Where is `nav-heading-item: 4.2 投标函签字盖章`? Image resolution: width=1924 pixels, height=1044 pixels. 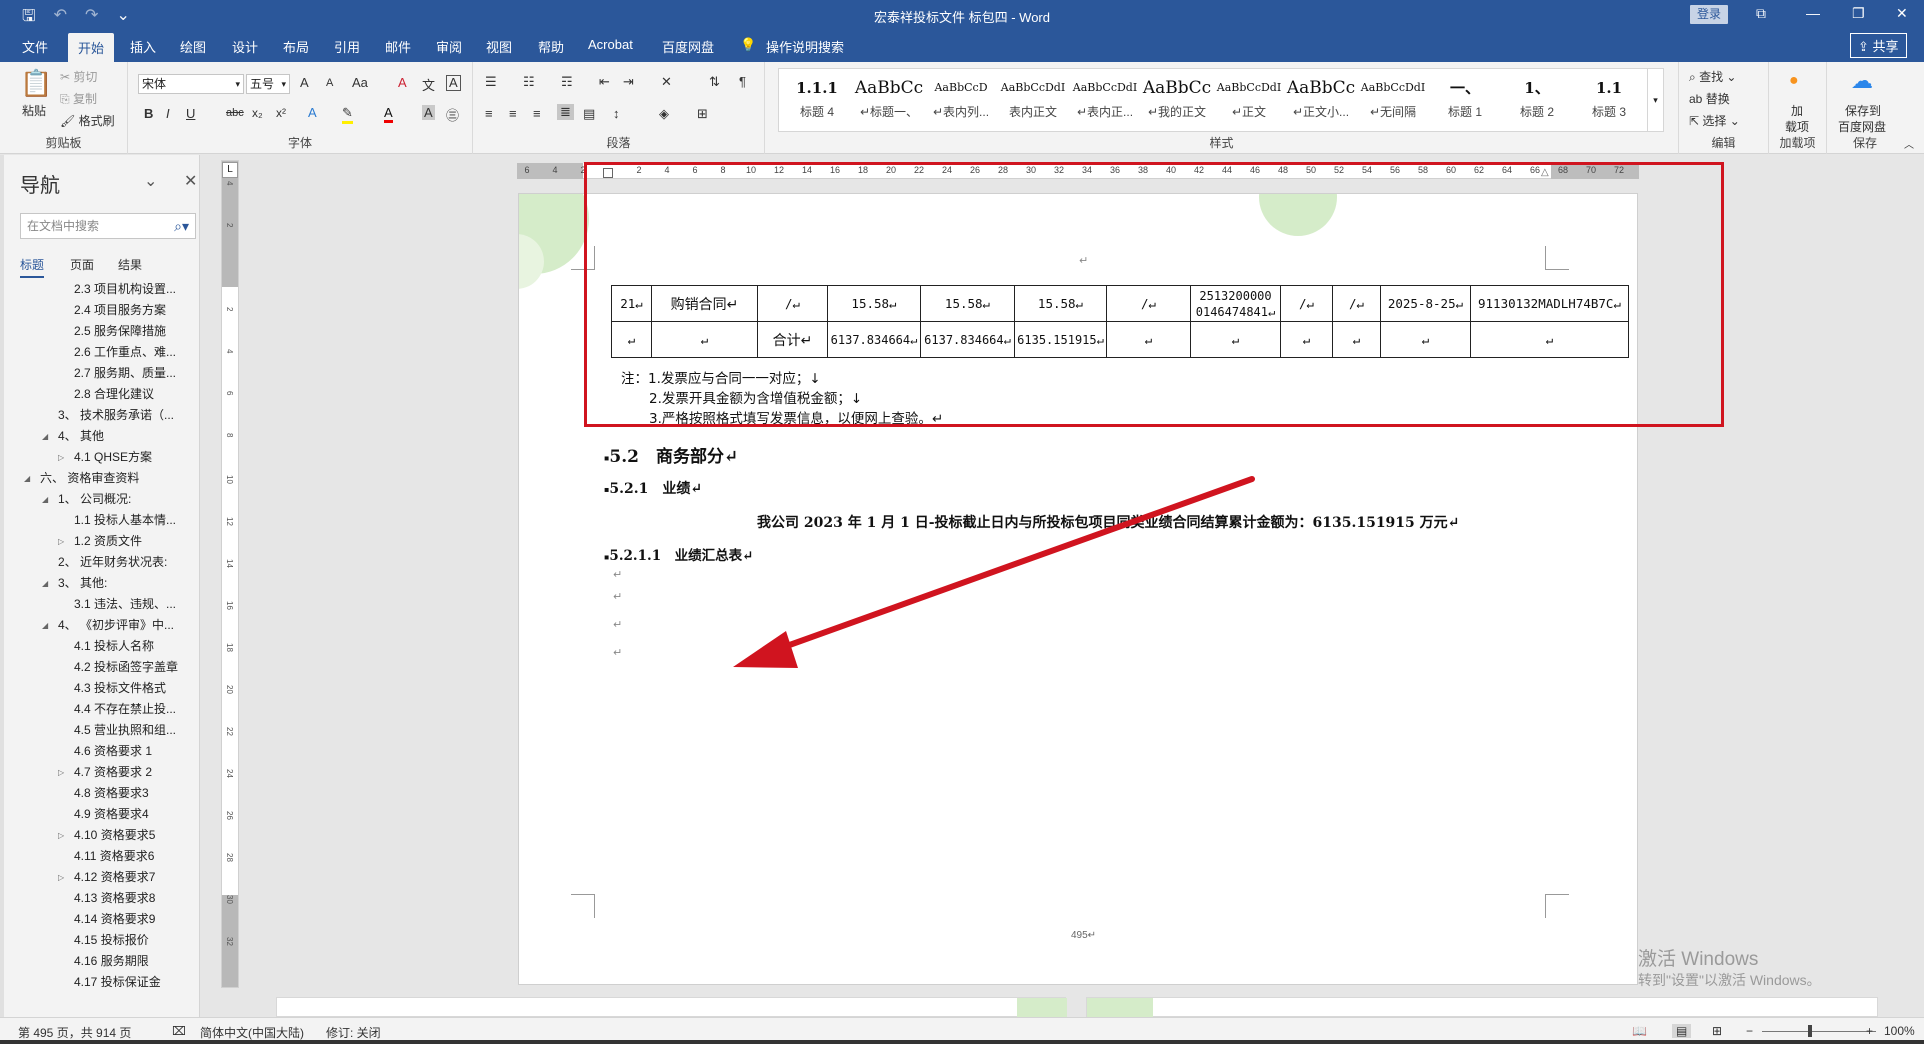 nav-heading-item: 4.2 投标函签字盖章 is located at coordinates (99, 667).